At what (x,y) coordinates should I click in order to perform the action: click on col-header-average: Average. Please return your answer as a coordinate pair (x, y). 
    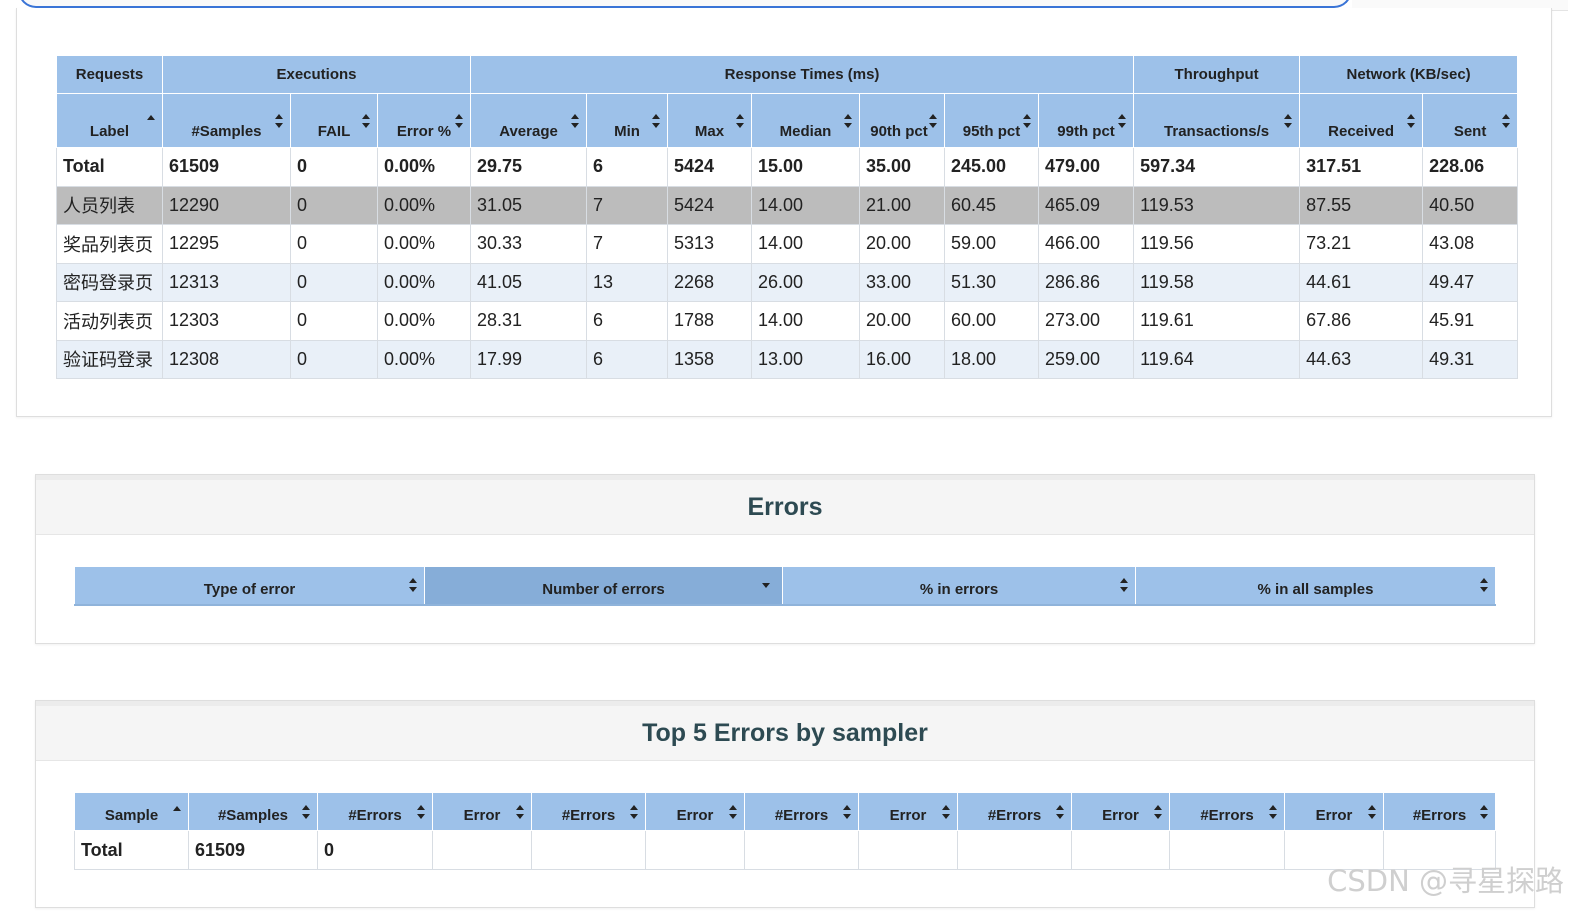
    Looking at the image, I should click on (529, 120).